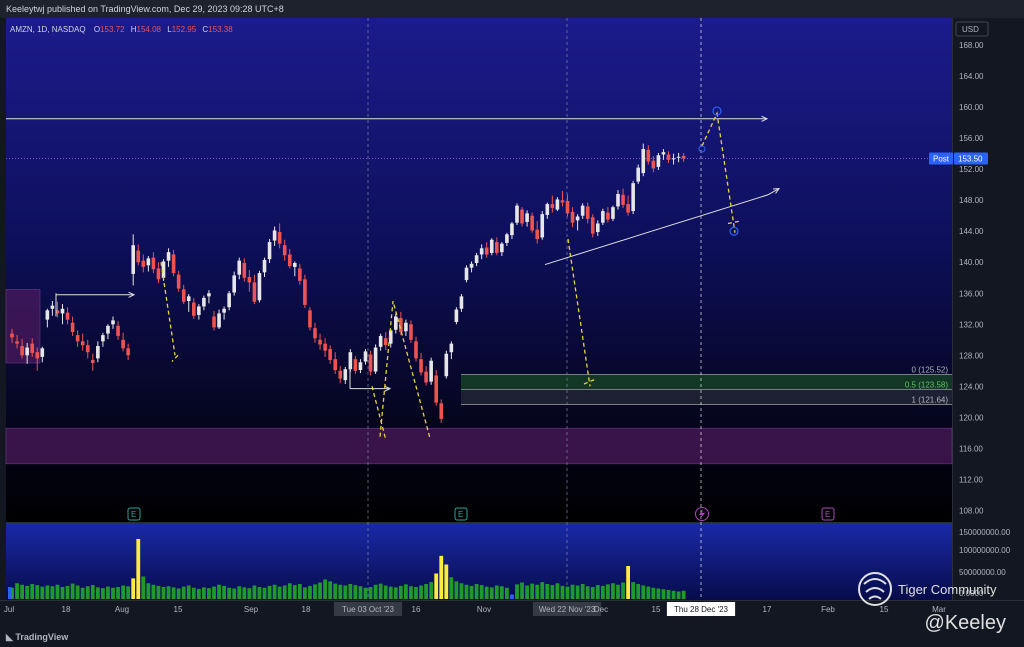 The height and width of the screenshot is (647, 1024). Describe the element at coordinates (971, 479) in the screenshot. I see `price-tick-label: 112.00` at that location.